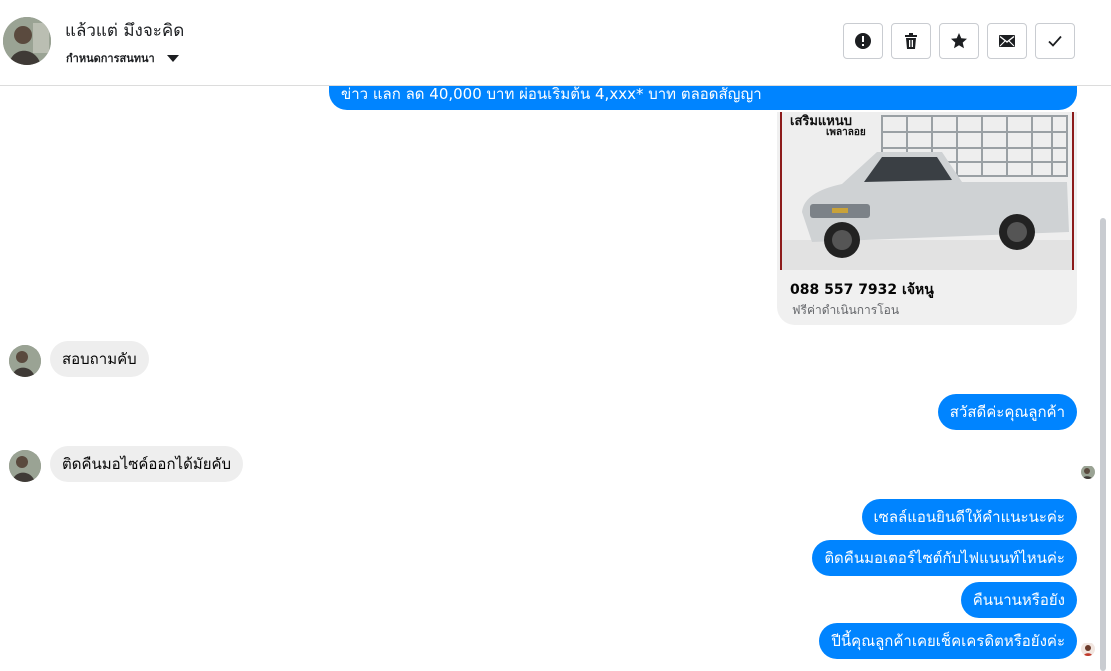 This screenshot has height=671, width=1111. Describe the element at coordinates (99, 359) in the screenshot. I see `incoming-message: สอบถามคับ` at that location.